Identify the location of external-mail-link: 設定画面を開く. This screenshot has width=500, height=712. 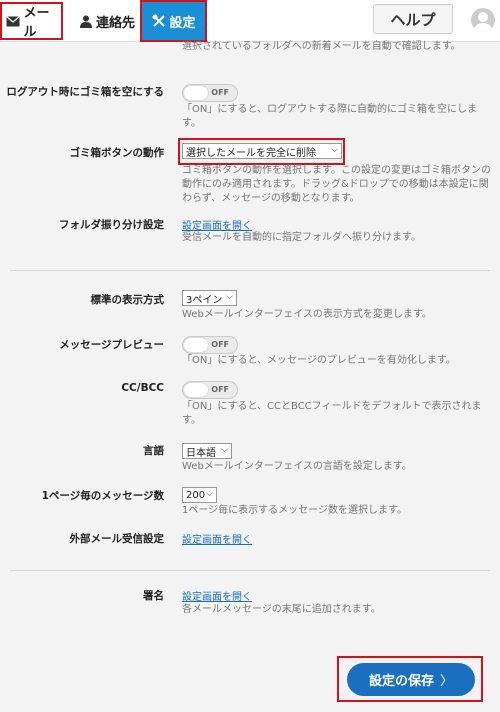
(217, 538).